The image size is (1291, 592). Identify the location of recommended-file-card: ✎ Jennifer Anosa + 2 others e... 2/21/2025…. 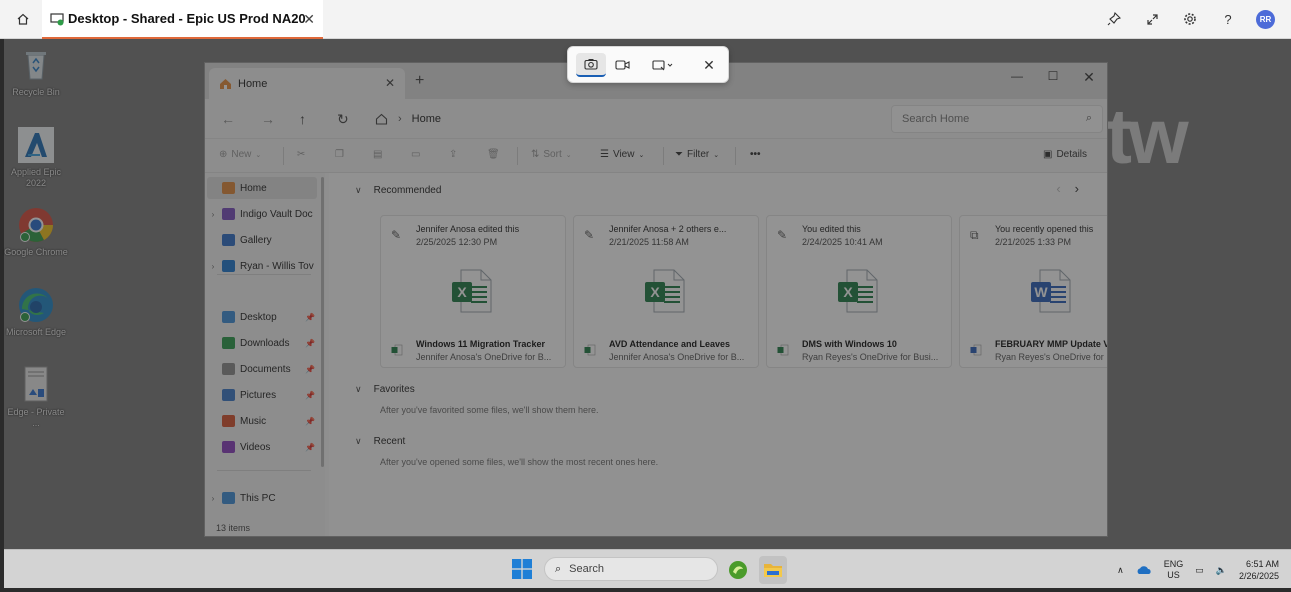
(666, 291).